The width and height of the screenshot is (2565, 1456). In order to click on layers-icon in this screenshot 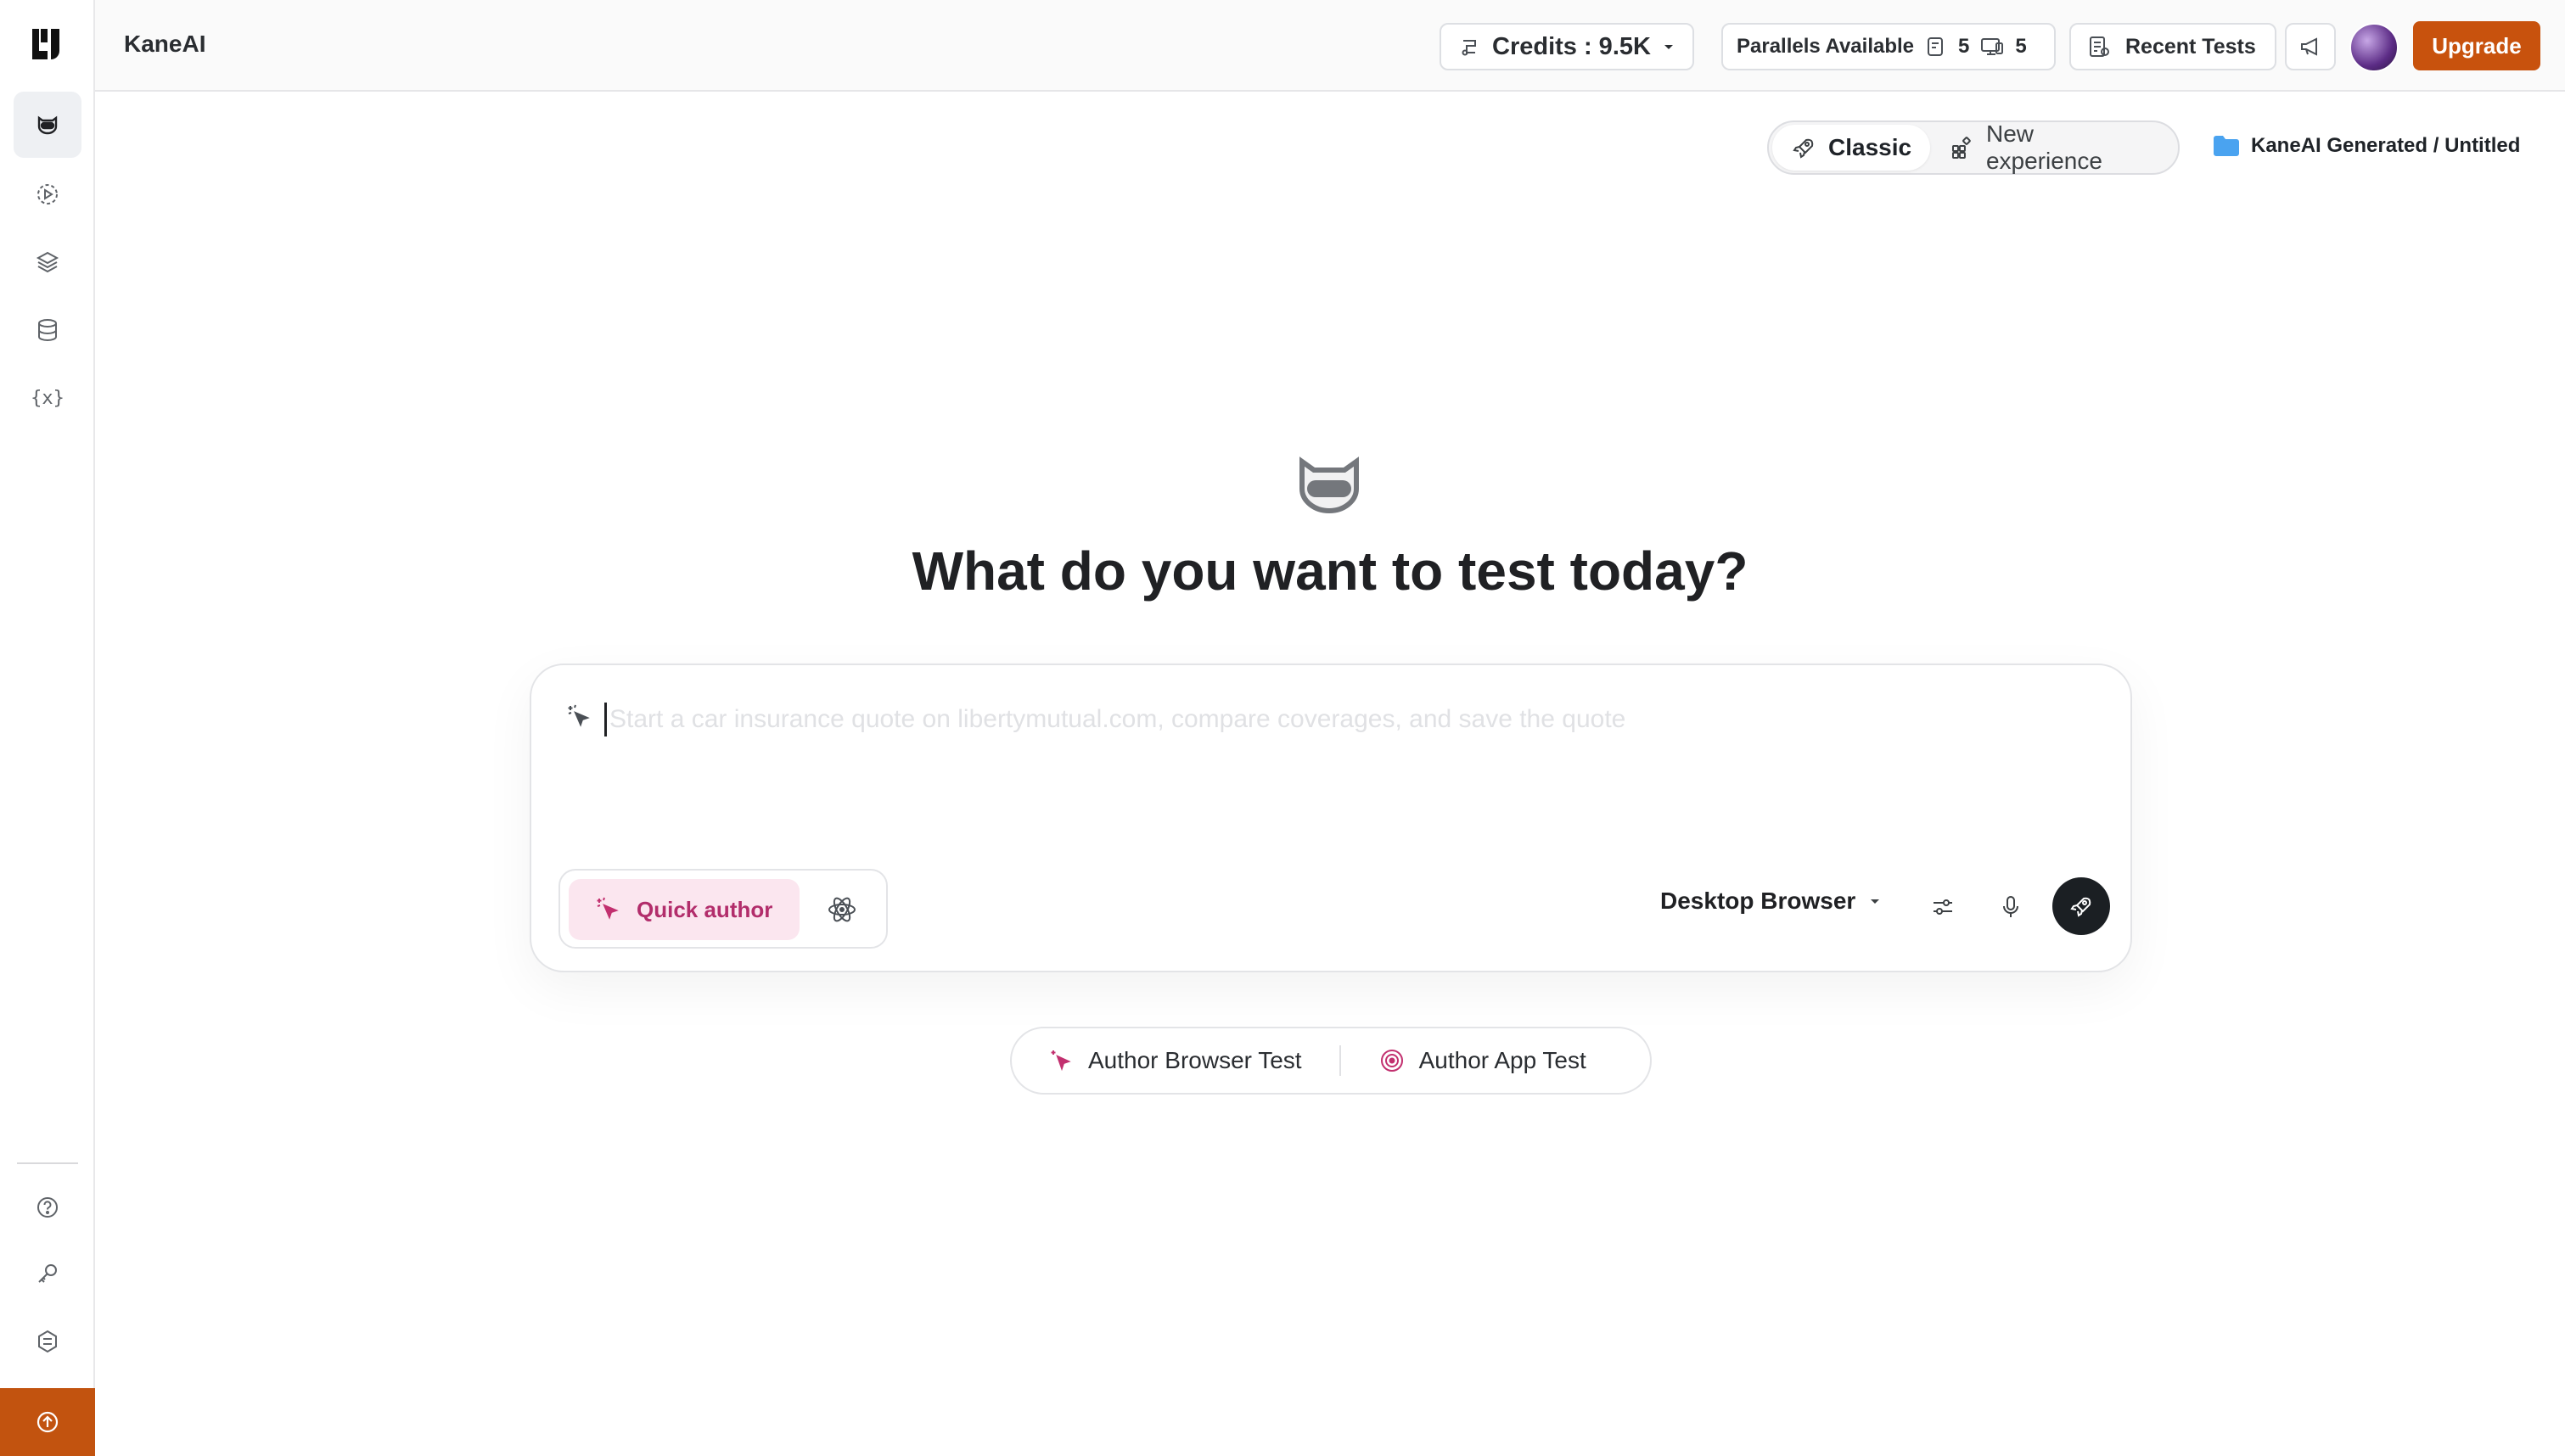, I will do `click(47, 262)`.